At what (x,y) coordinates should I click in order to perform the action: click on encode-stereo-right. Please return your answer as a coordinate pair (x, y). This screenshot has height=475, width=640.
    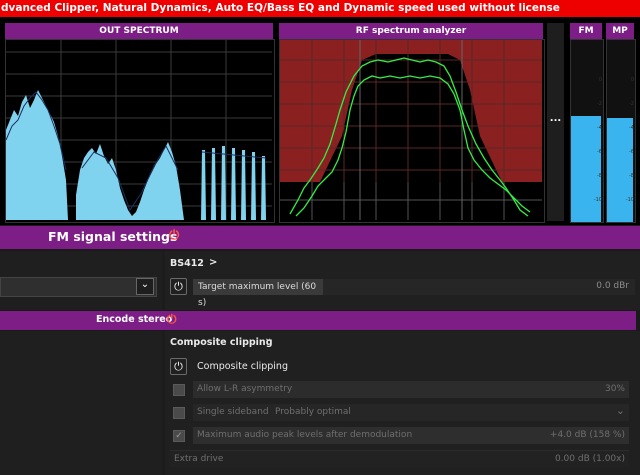
    Looking at the image, I should click on (399, 320).